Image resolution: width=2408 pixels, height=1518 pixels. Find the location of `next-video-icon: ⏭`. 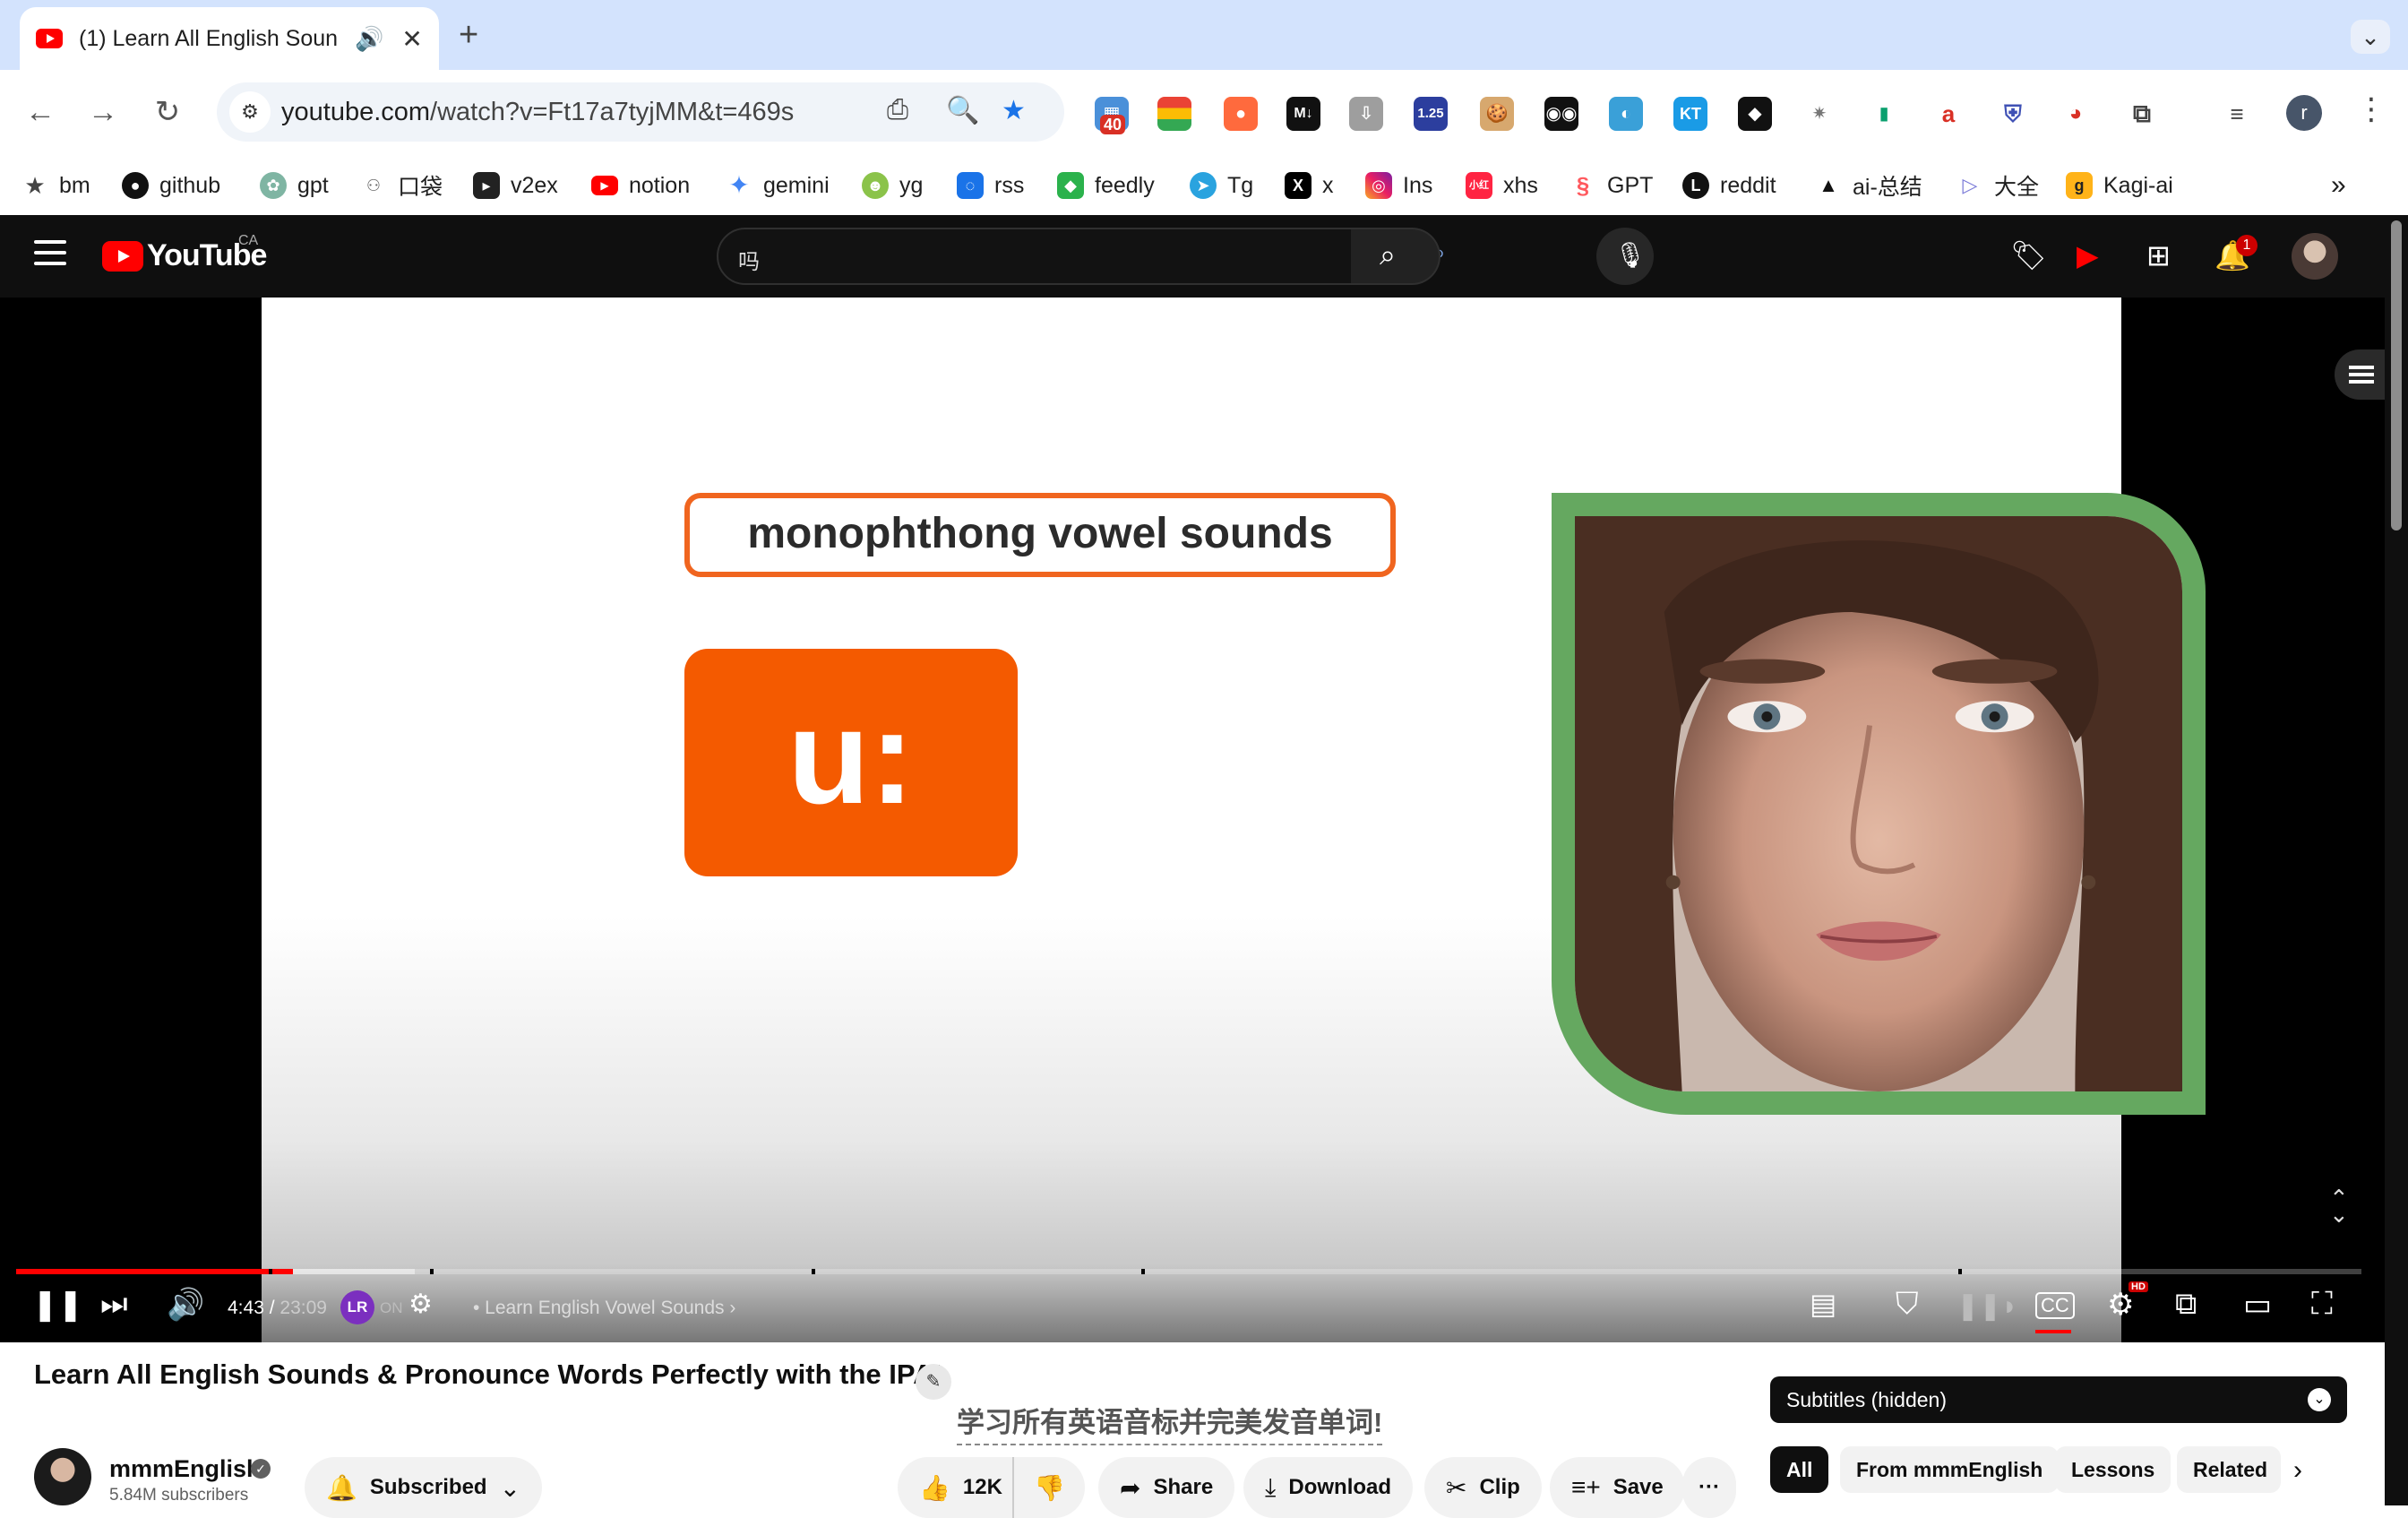

next-video-icon: ⏭ is located at coordinates (114, 1304).